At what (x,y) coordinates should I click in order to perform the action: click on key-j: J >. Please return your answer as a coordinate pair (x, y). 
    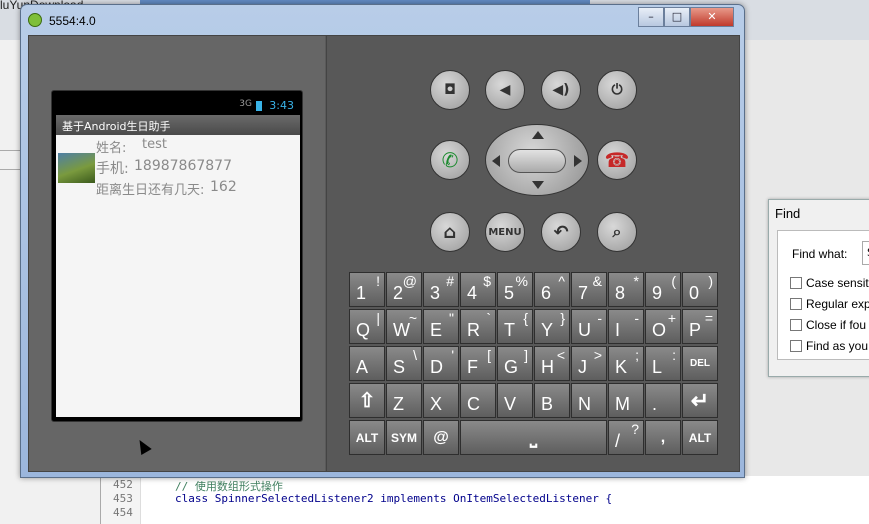
    Looking at the image, I should click on (589, 363).